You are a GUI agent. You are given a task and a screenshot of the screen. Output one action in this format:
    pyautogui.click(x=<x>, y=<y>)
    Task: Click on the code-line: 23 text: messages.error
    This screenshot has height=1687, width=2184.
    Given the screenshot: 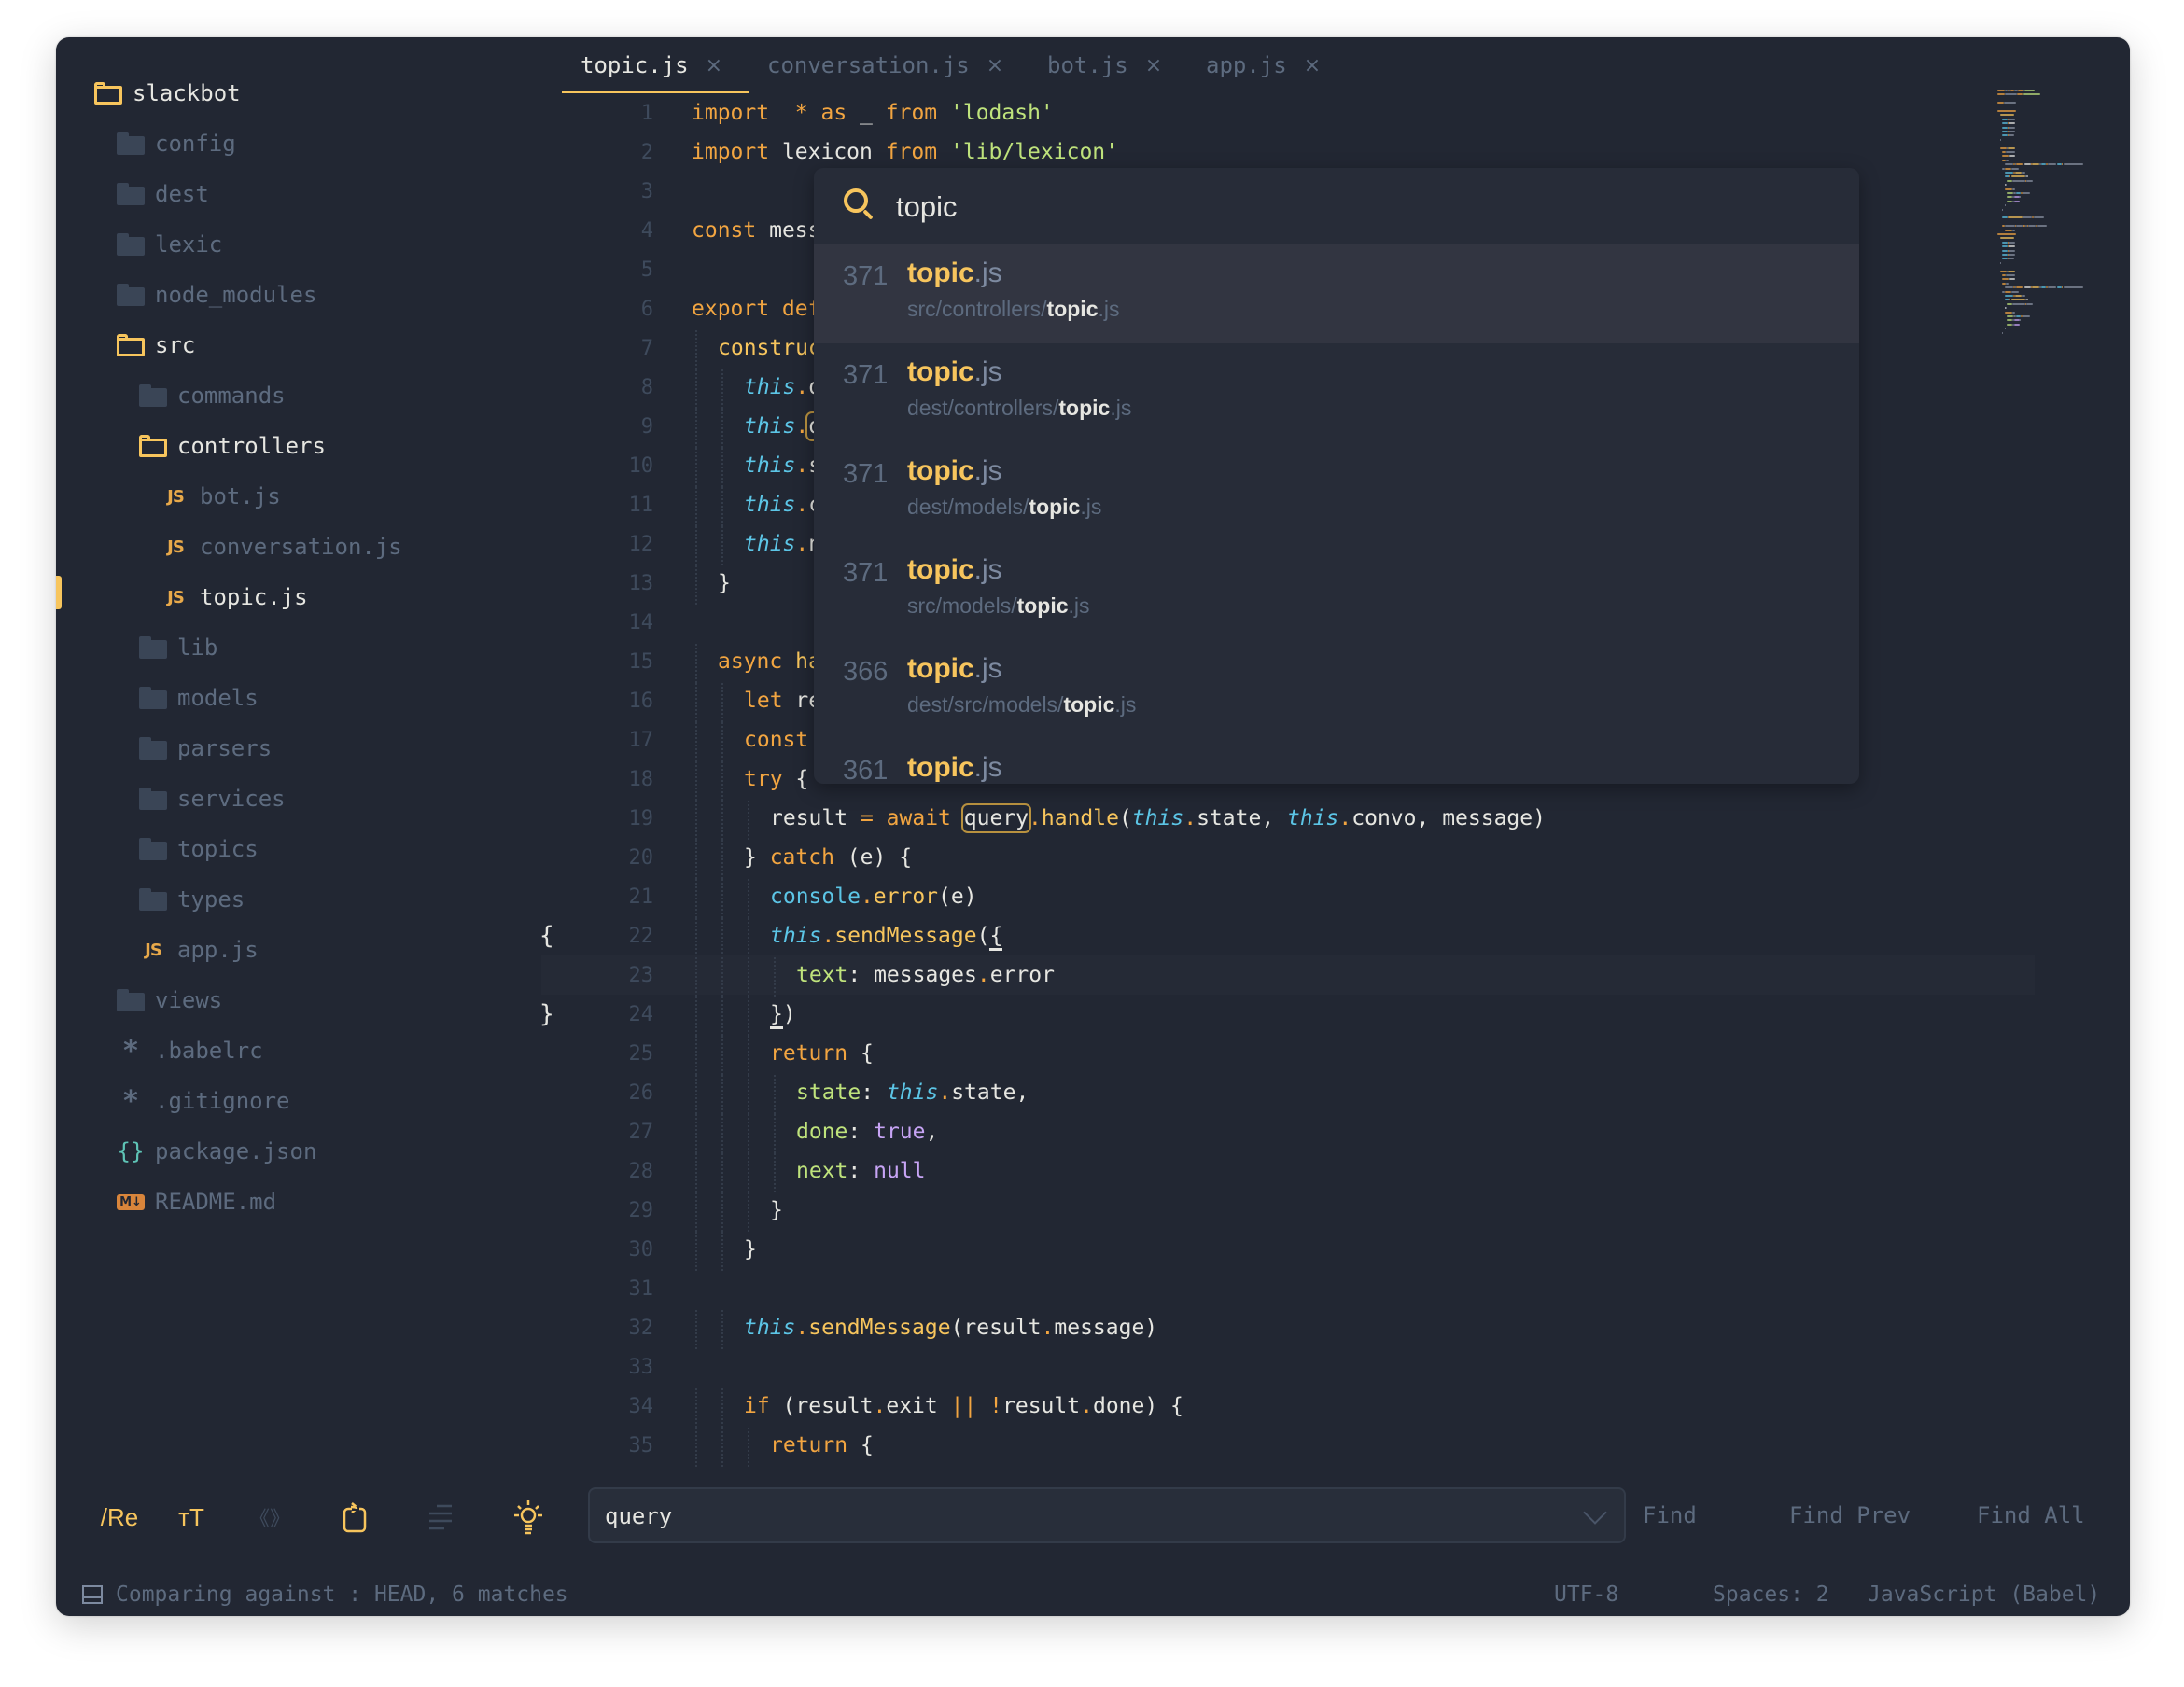 What is the action you would take?
    pyautogui.click(x=1288, y=975)
    